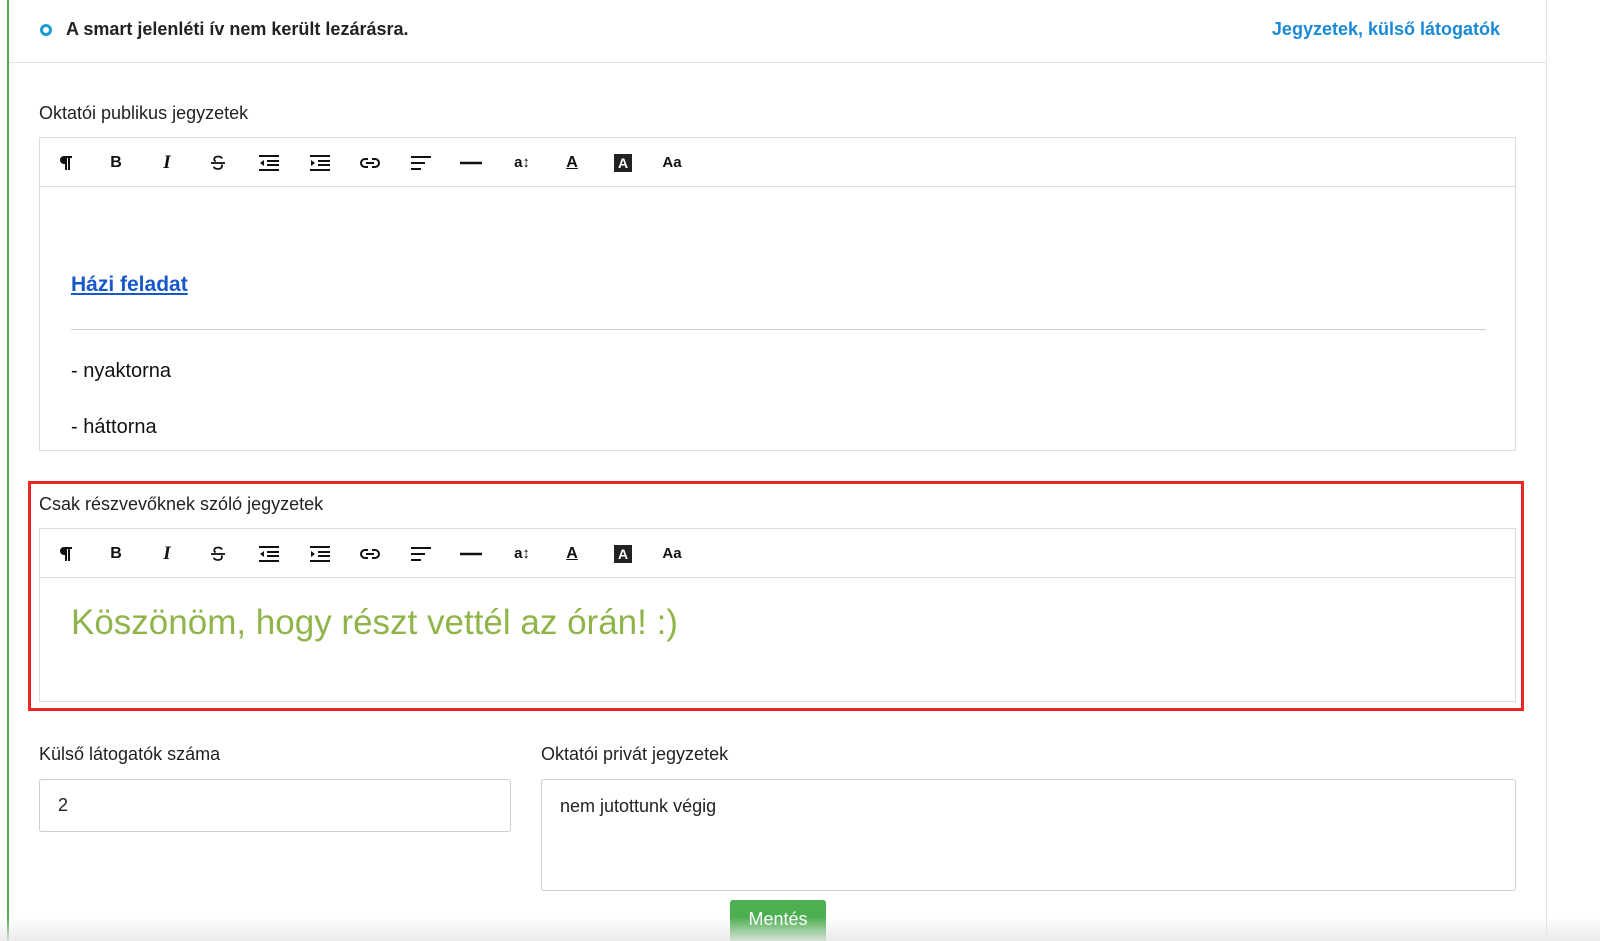 The width and height of the screenshot is (1600, 941). Describe the element at coordinates (1386, 29) in the screenshot. I see `notes-visitors-link: Jegyzetek, külső látogatók` at that location.